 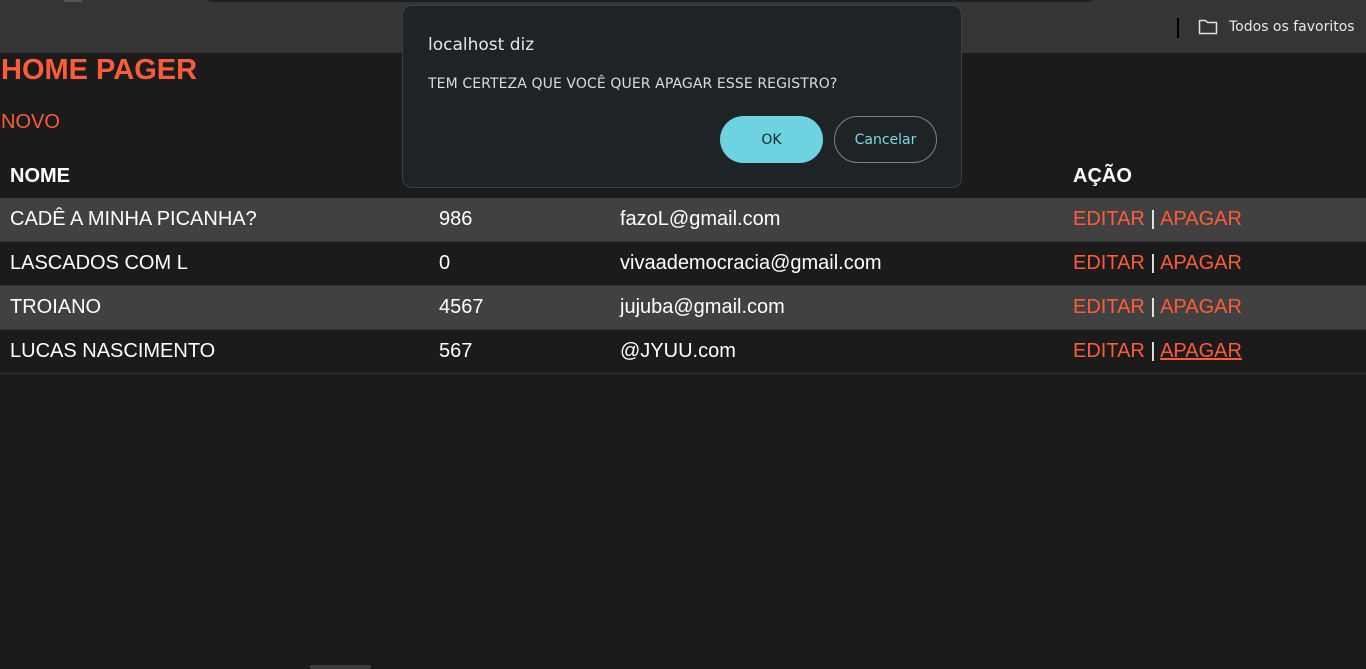 What do you see at coordinates (340, 667) in the screenshot?
I see `horizontal-scrollbar` at bounding box center [340, 667].